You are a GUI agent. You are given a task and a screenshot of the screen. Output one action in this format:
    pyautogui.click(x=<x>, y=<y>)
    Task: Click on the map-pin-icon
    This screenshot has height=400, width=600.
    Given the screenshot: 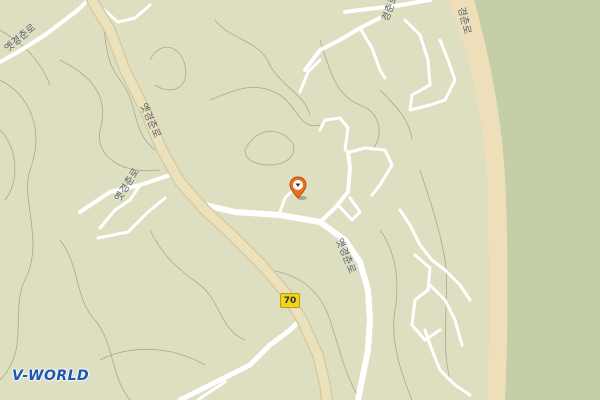 What is the action you would take?
    pyautogui.click(x=298, y=189)
    